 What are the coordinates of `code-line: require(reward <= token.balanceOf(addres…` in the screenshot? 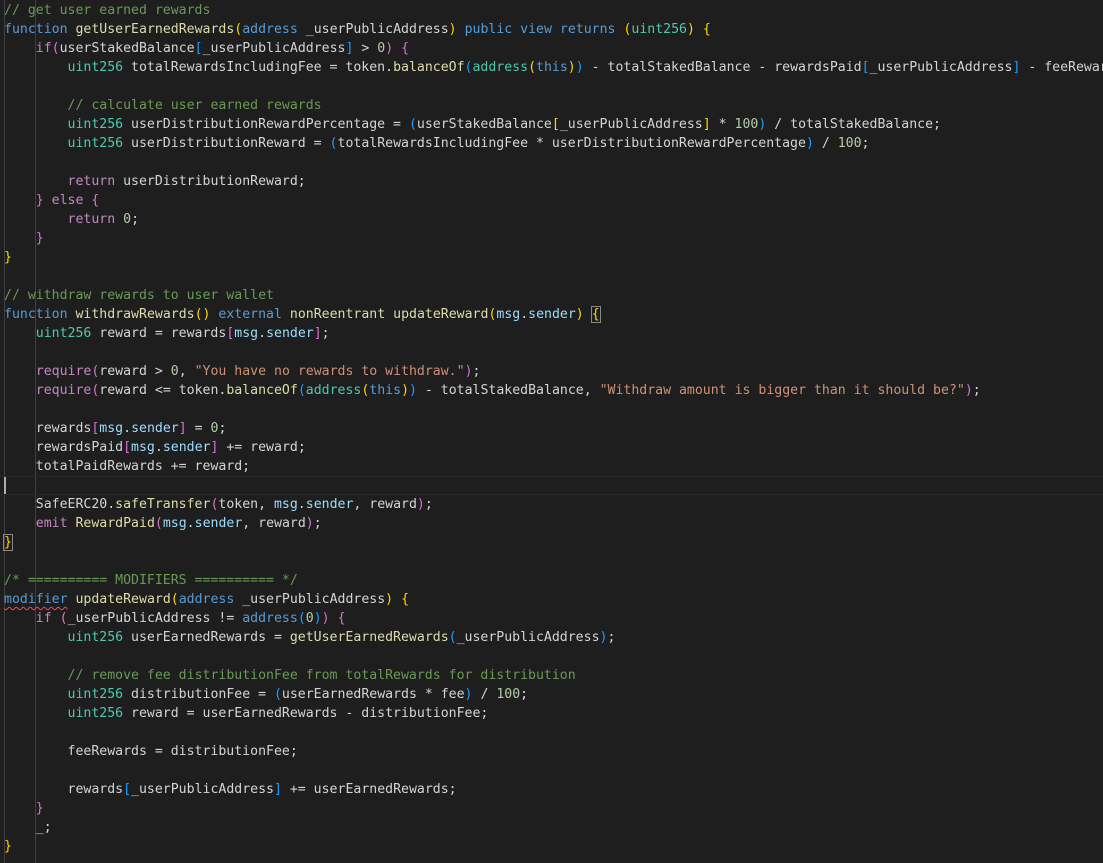 It's located at (551, 390).